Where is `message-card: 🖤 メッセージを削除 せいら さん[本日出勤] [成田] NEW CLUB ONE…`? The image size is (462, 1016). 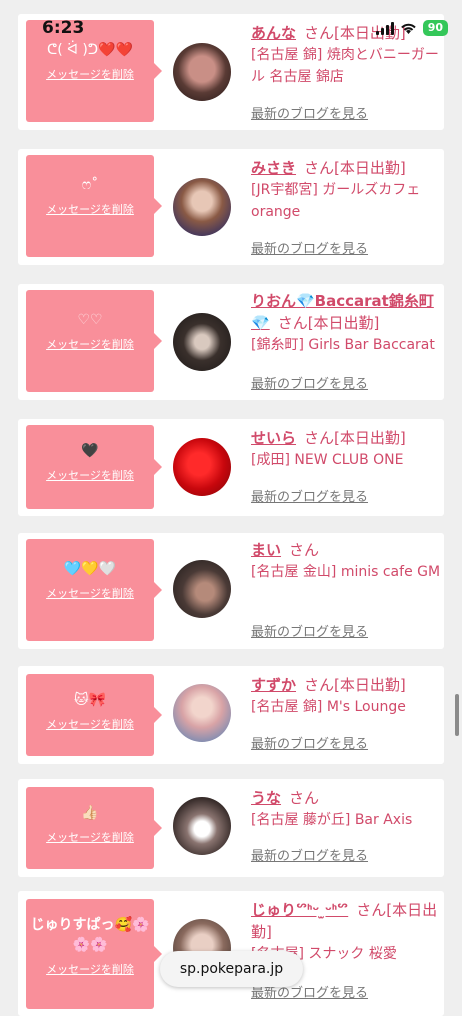 message-card: 🖤 メッセージを削除 せいら さん[本日出勤] [成田] NEW CLUB ONE… is located at coordinates (231, 467).